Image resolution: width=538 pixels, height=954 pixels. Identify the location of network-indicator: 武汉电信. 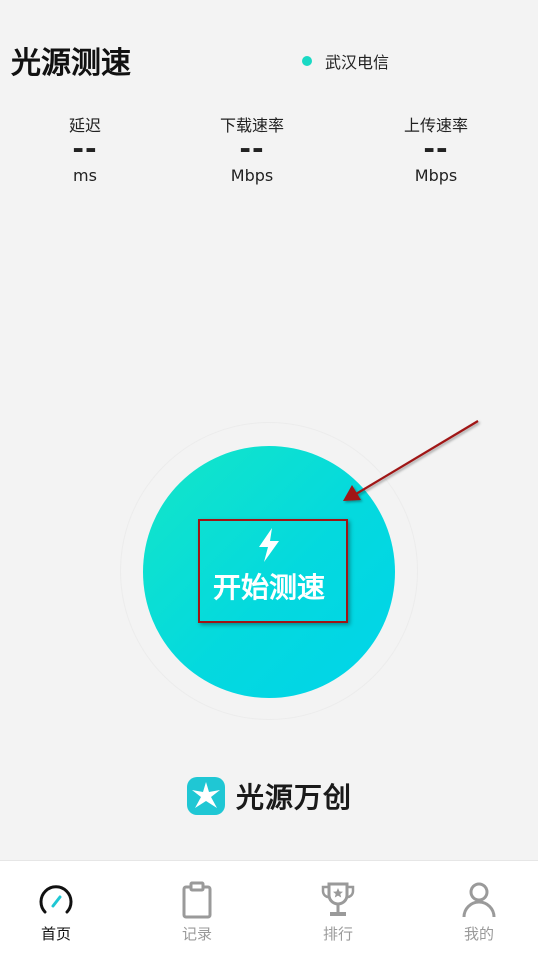
(345, 61).